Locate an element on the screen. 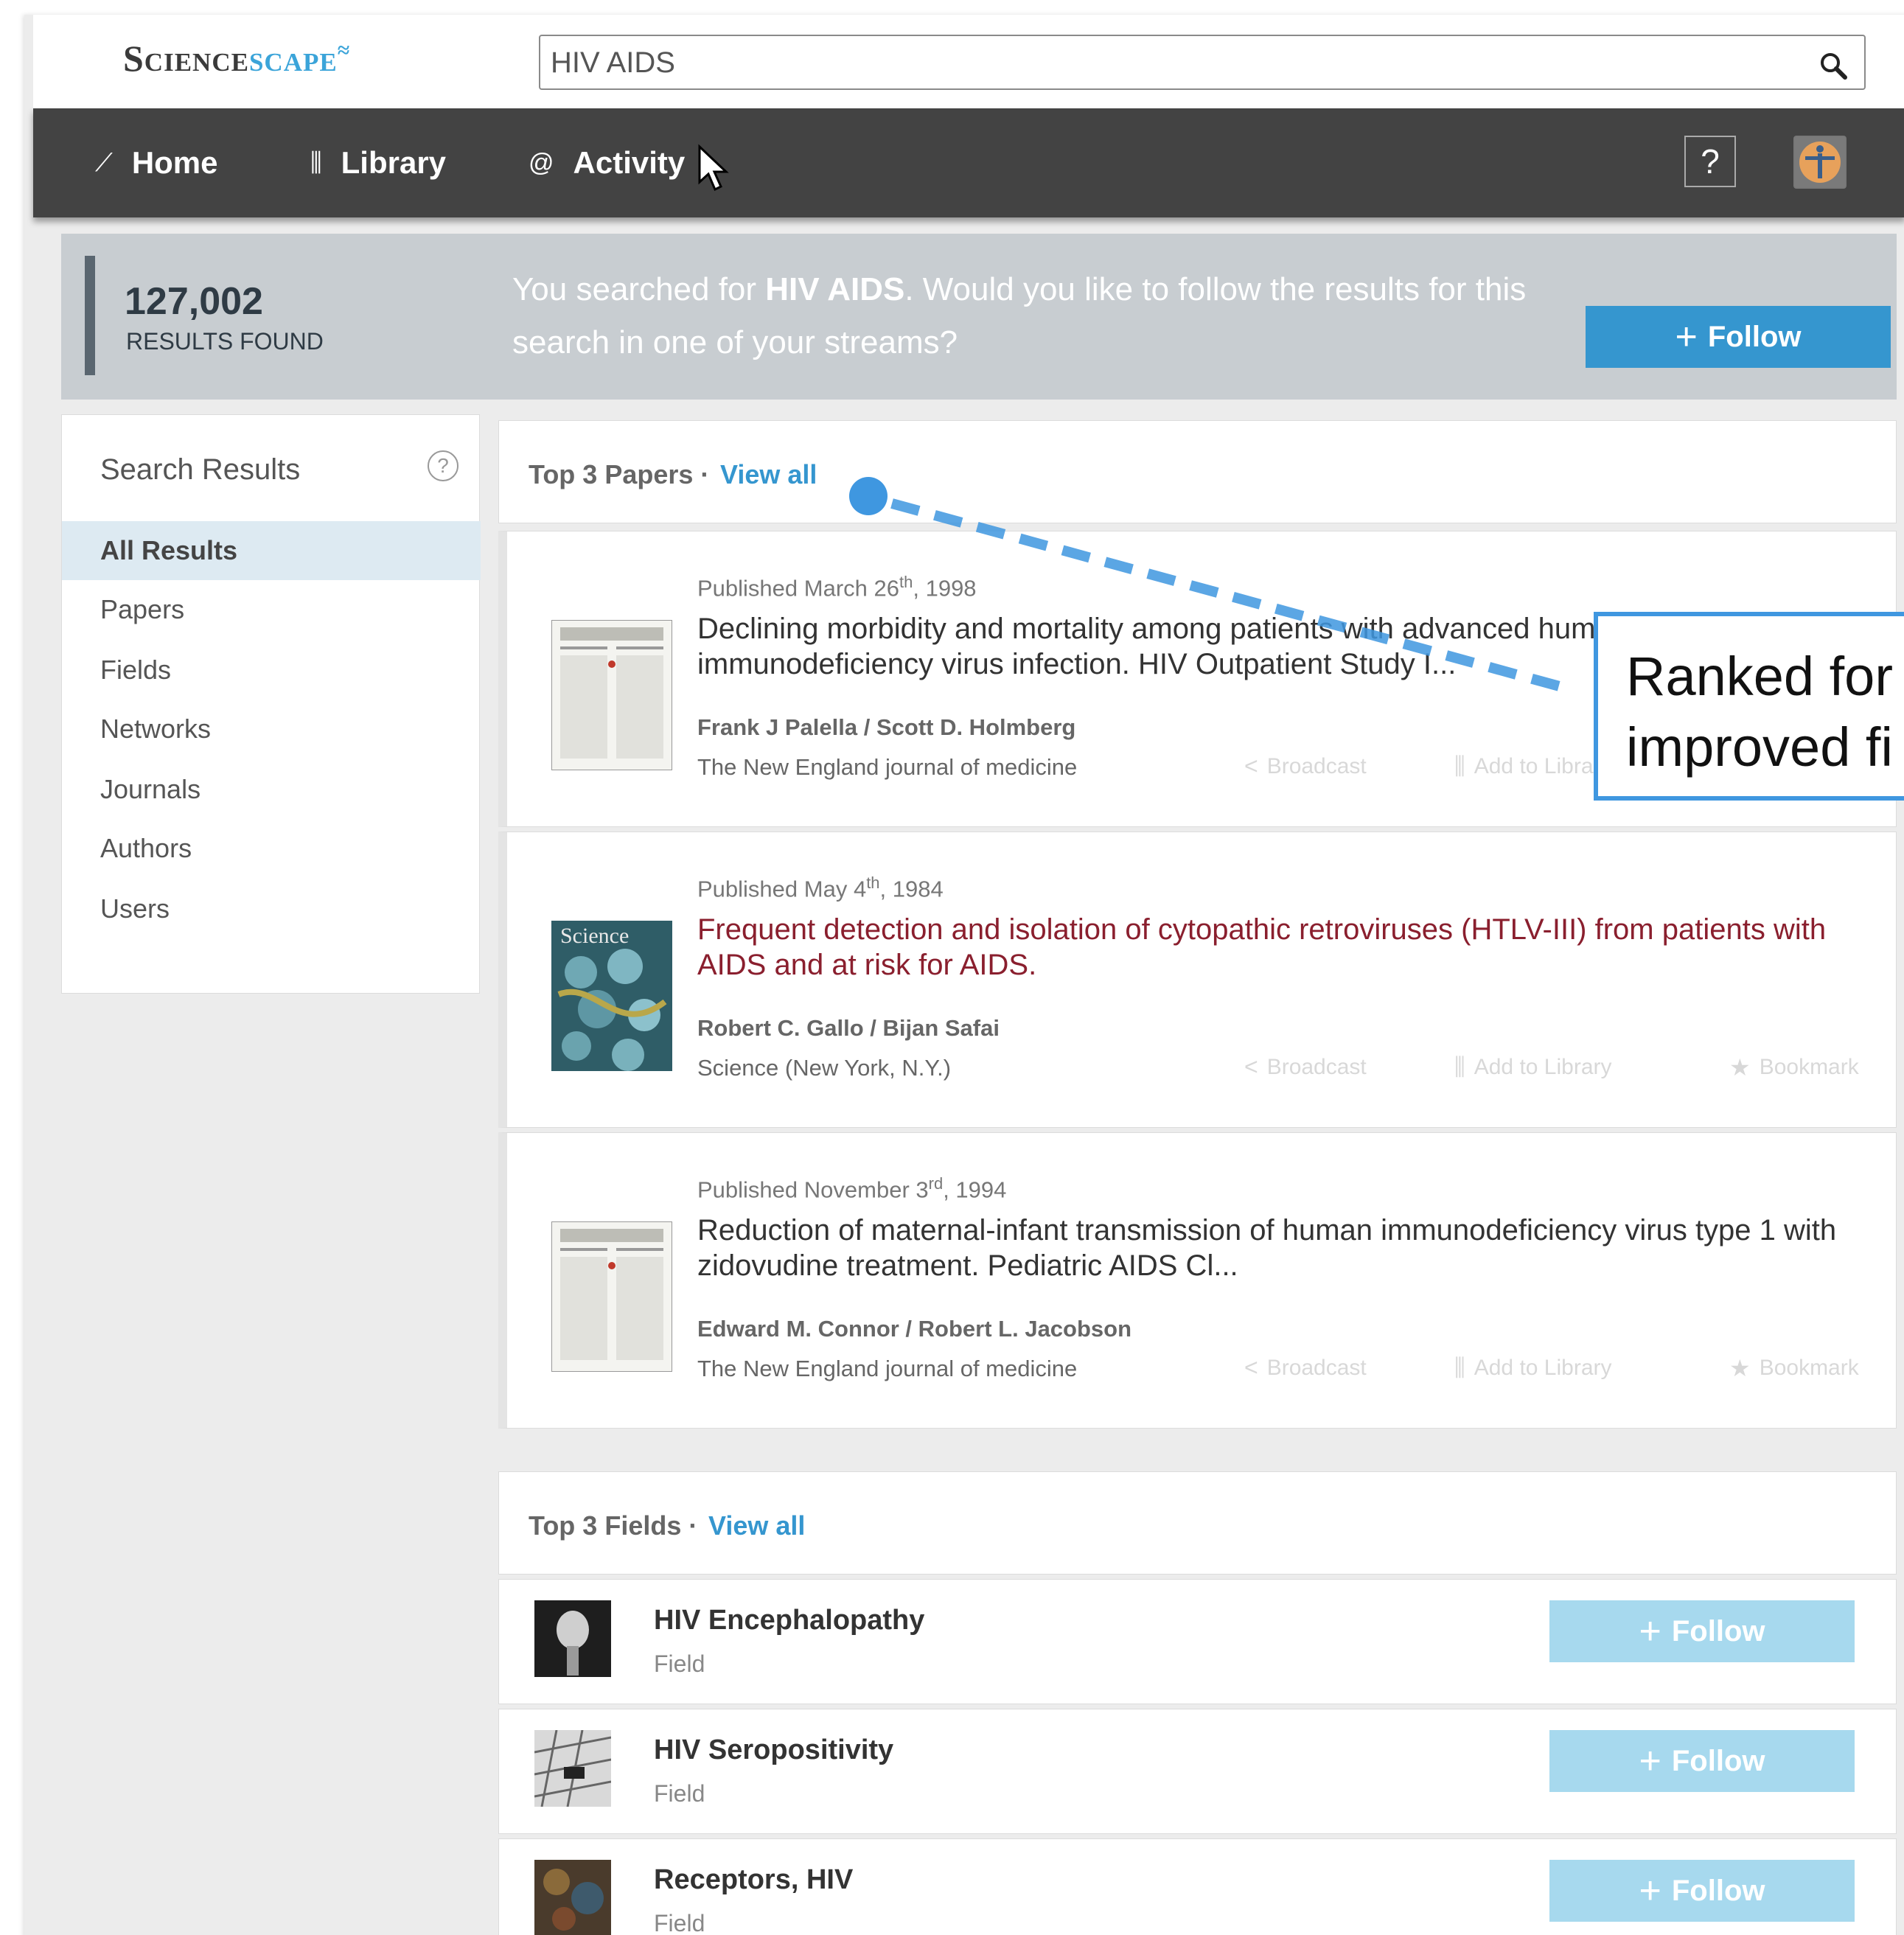 Image resolution: width=1904 pixels, height=1935 pixels. help-button: ? is located at coordinates (1710, 161).